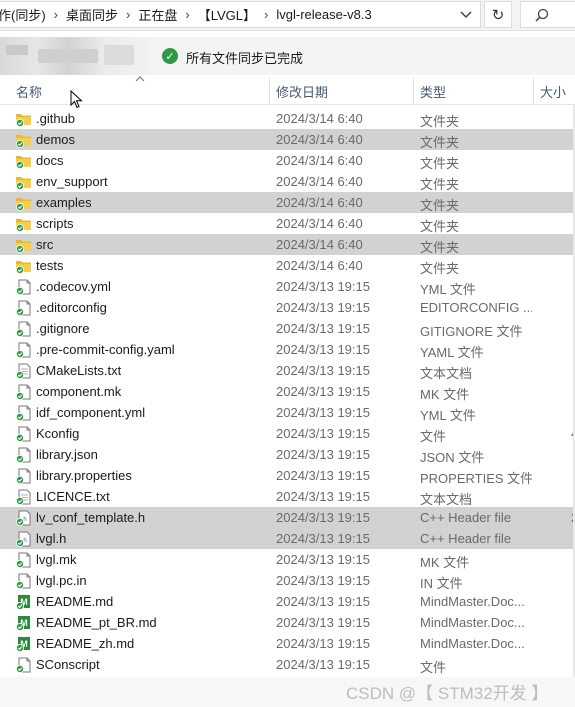 The width and height of the screenshot is (575, 707). I want to click on file-name: .gitignore, so click(63, 328).